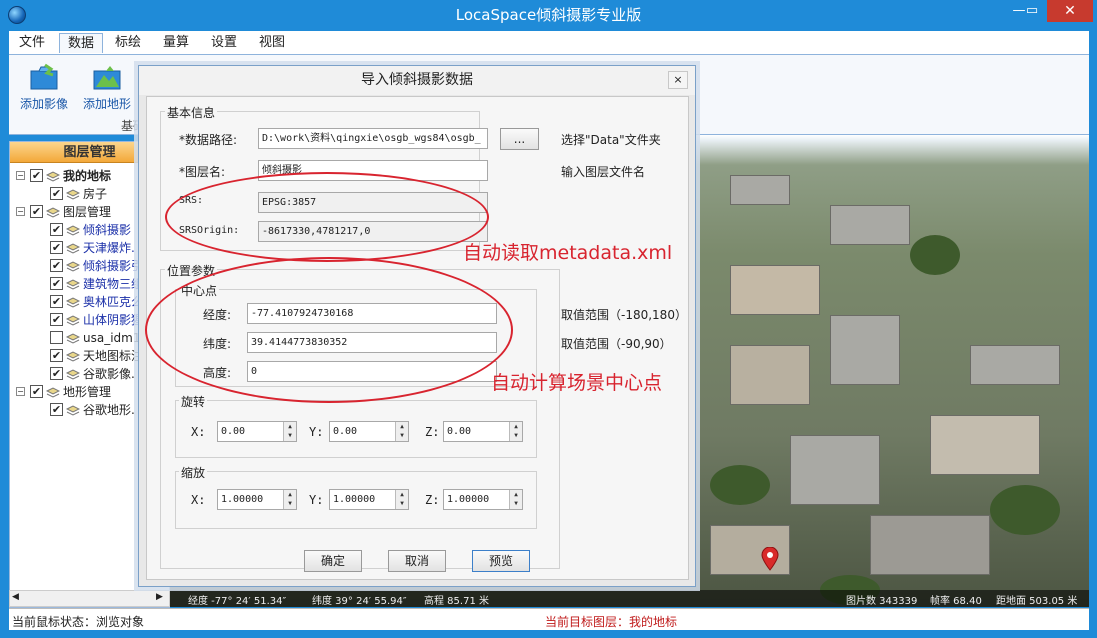 Image resolution: width=1097 pixels, height=638 pixels. Describe the element at coordinates (548, 15) in the screenshot. I see `window-title: LocaSpace倾斜摄影专业版` at that location.